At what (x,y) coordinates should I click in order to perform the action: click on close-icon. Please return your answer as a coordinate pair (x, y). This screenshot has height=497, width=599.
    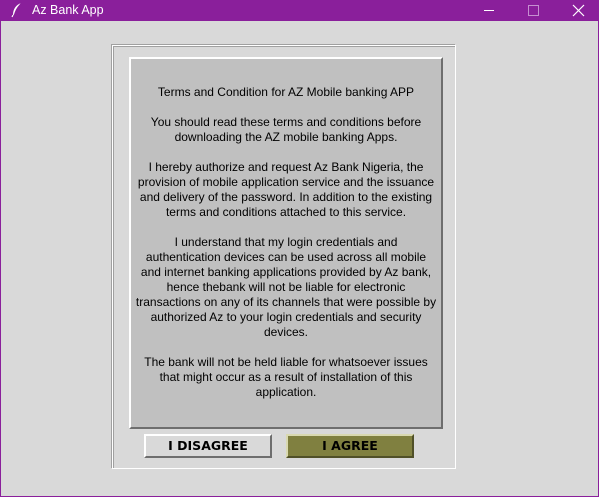
    Looking at the image, I should click on (578, 10).